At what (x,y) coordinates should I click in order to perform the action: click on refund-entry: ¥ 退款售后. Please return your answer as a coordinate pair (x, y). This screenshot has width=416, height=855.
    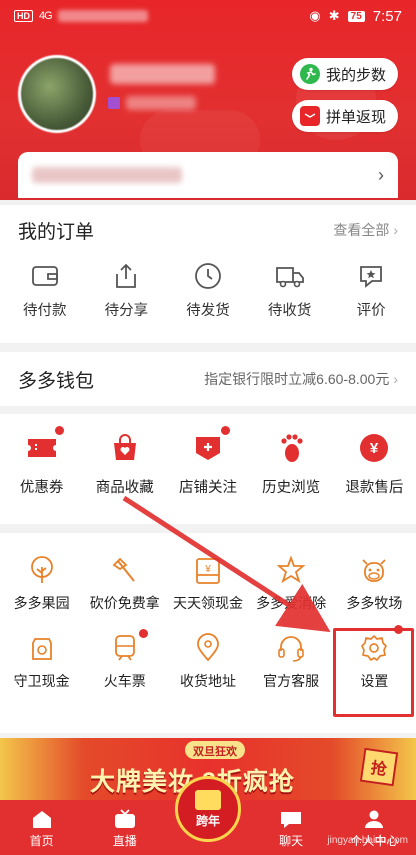
    Looking at the image, I should click on (374, 464).